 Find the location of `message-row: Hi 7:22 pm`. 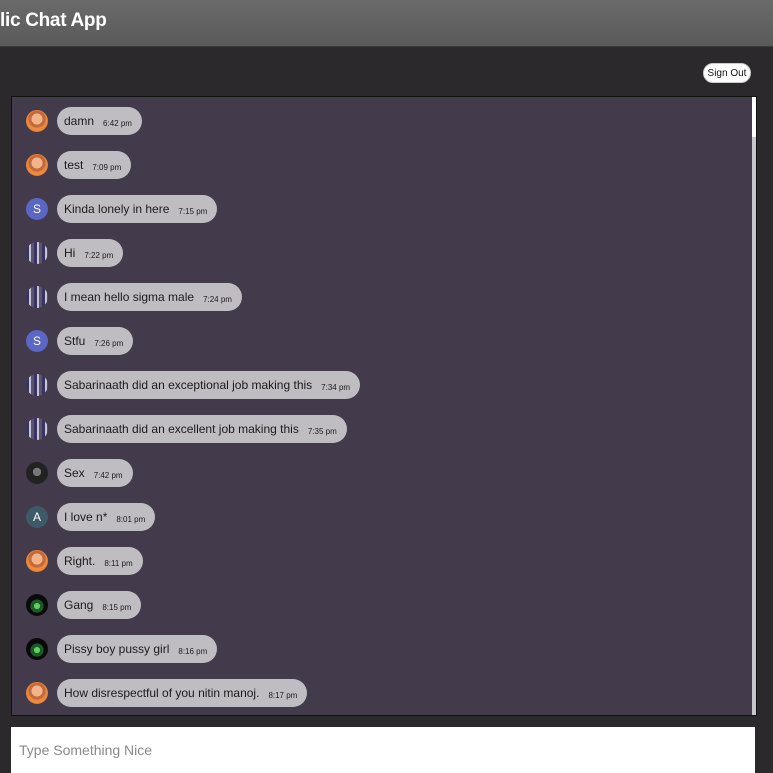

message-row: Hi 7:22 pm is located at coordinates (75, 253).